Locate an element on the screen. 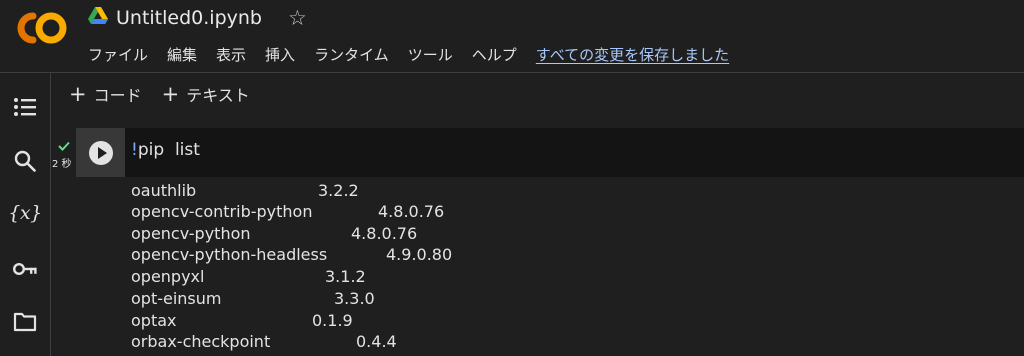  colab-logo is located at coordinates (42, 28).